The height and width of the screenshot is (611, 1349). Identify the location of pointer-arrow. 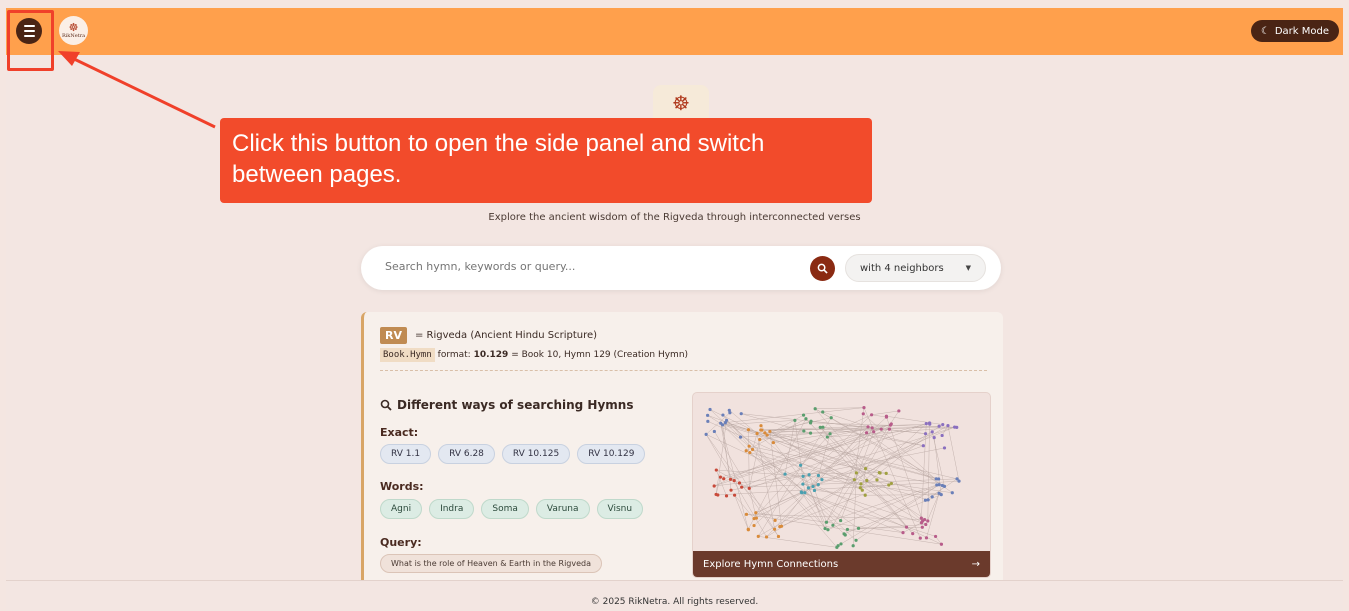
(137, 90).